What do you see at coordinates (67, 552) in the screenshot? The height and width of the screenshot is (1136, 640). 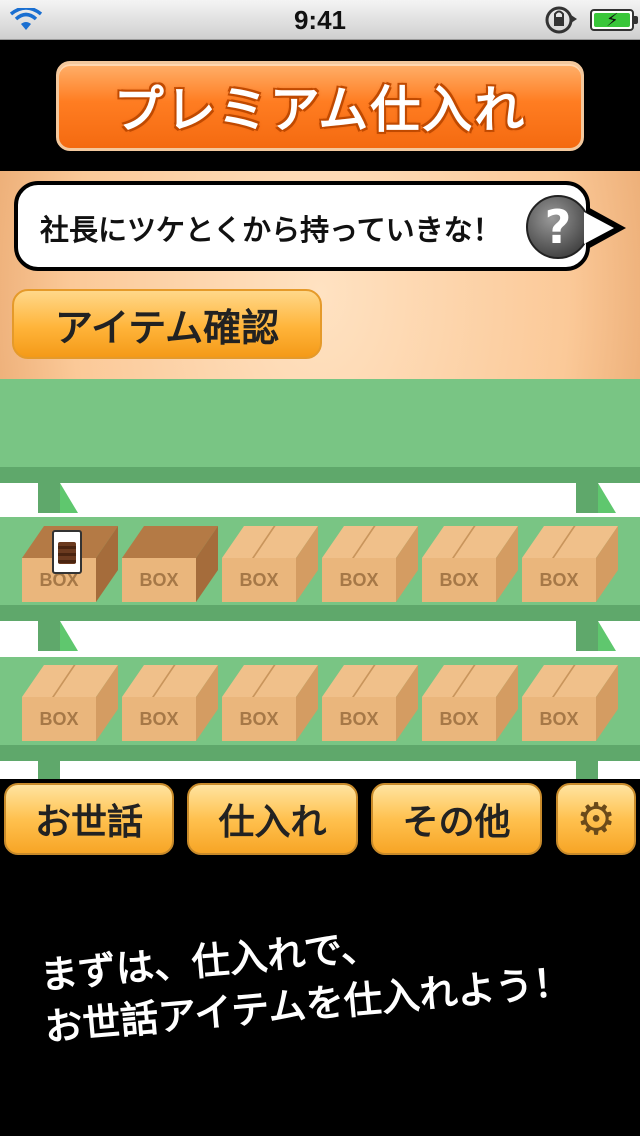 I see `chocolate-item-icon` at bounding box center [67, 552].